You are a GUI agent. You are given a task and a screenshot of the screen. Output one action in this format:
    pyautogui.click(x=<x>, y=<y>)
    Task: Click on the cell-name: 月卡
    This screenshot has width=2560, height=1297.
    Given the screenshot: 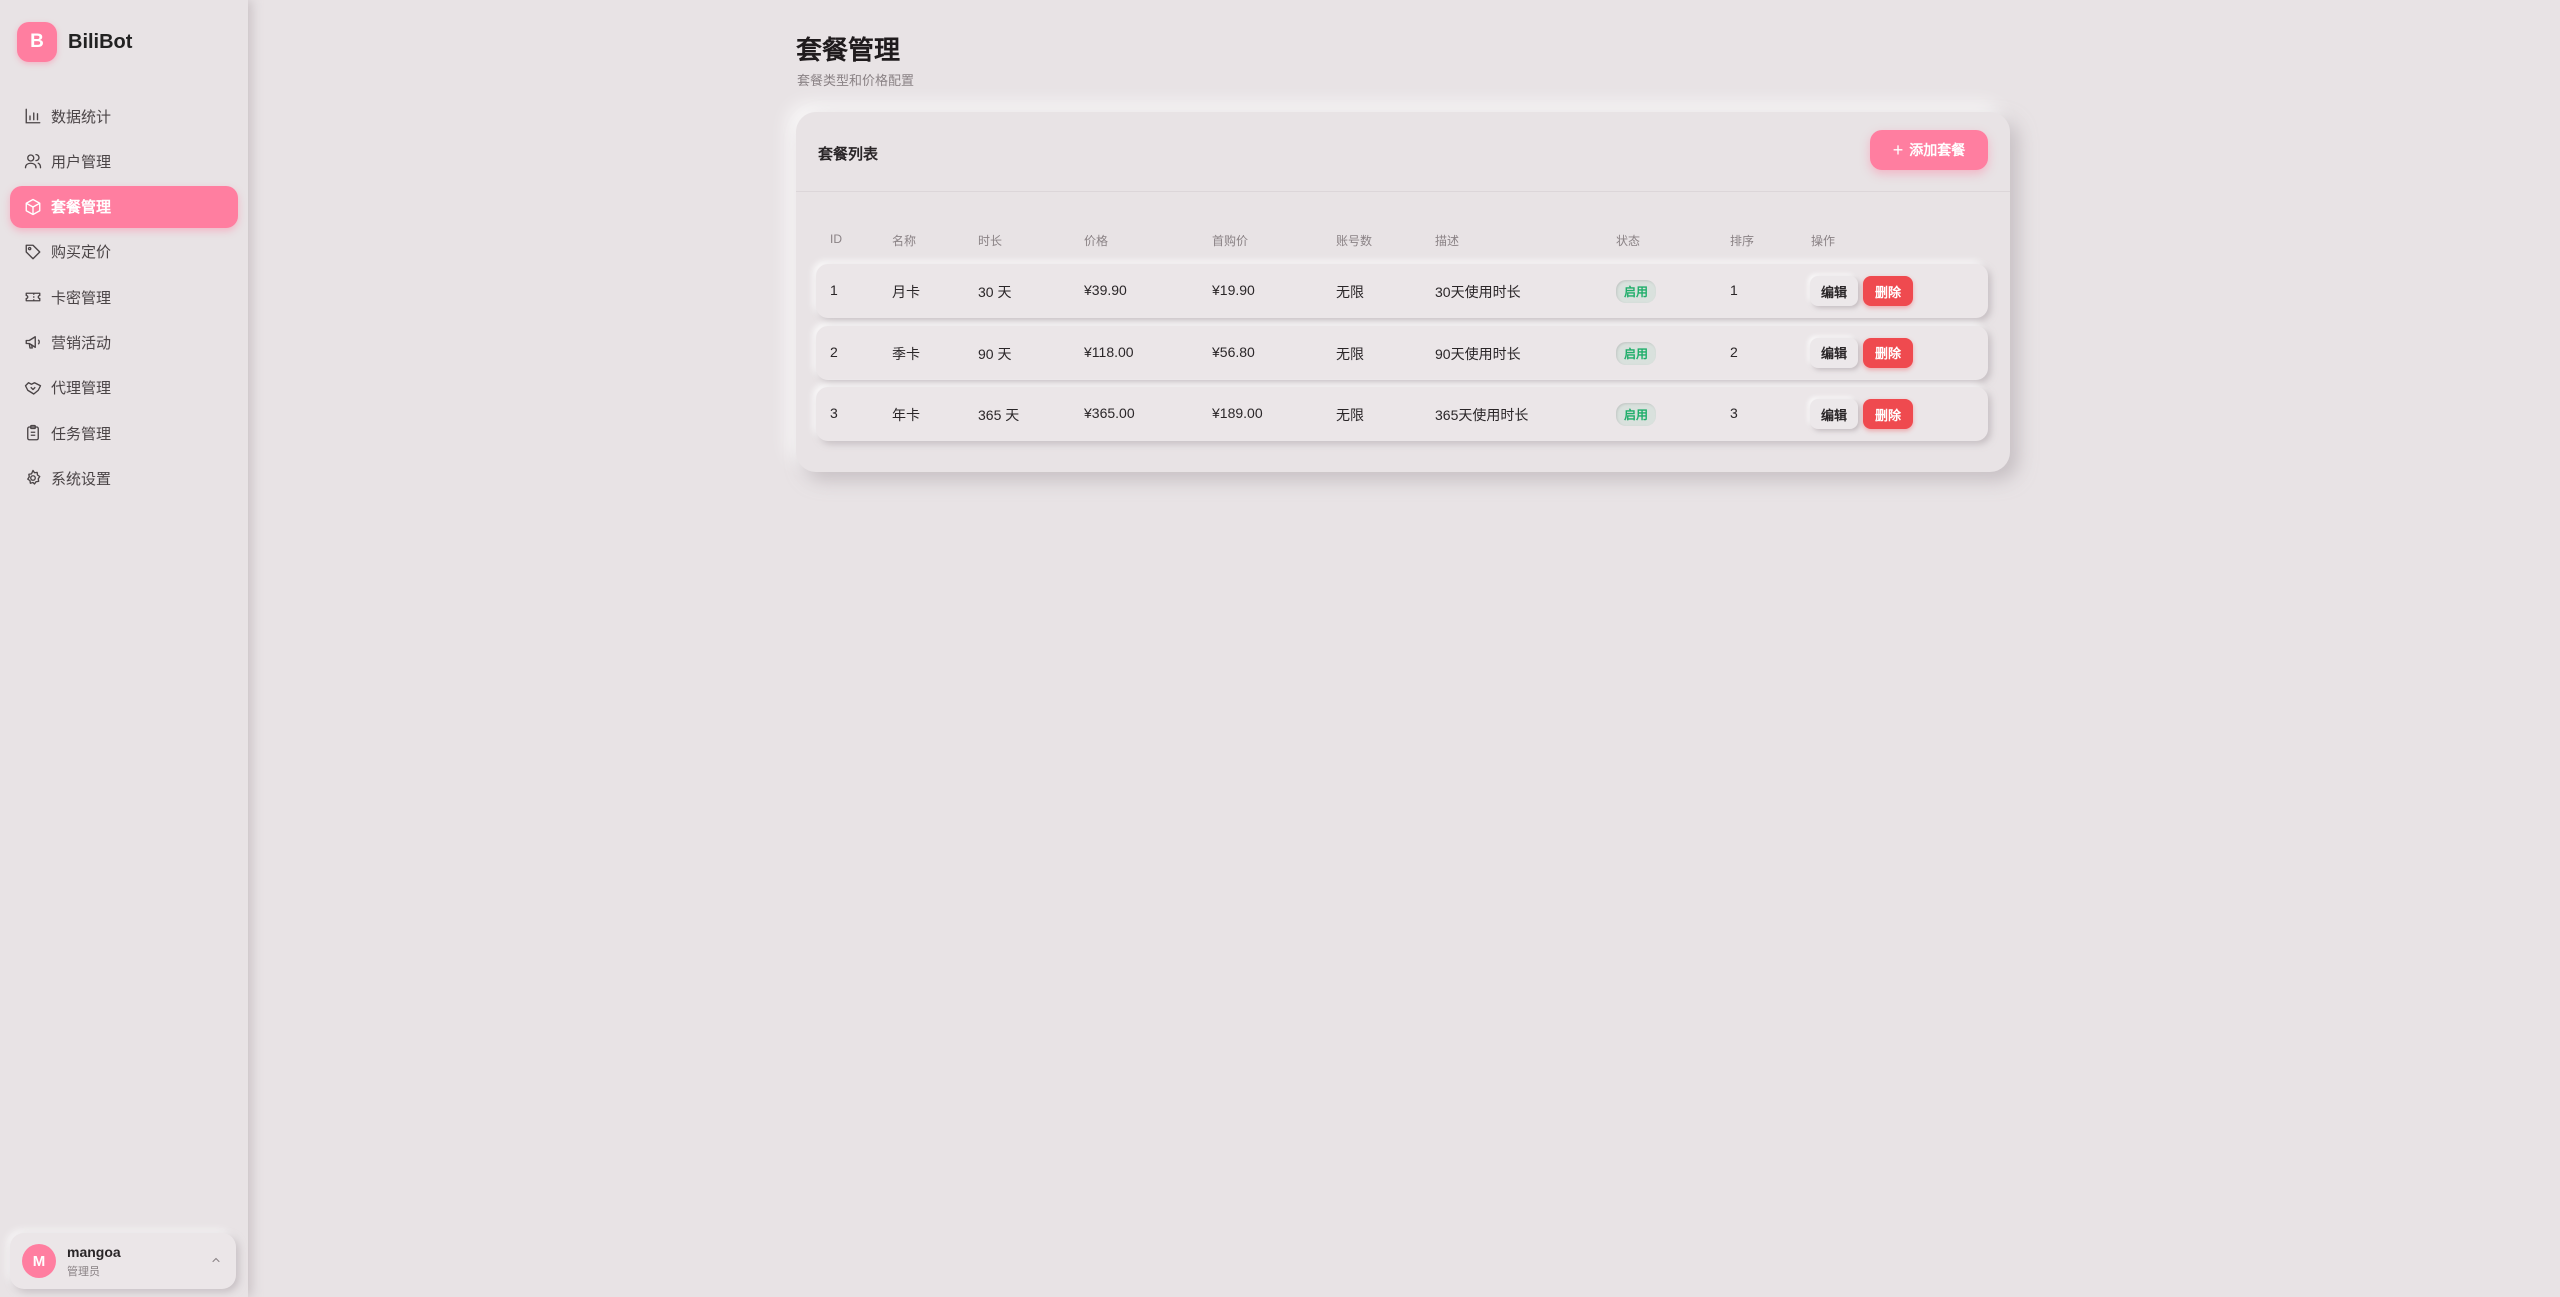 What is the action you would take?
    pyautogui.click(x=906, y=292)
    